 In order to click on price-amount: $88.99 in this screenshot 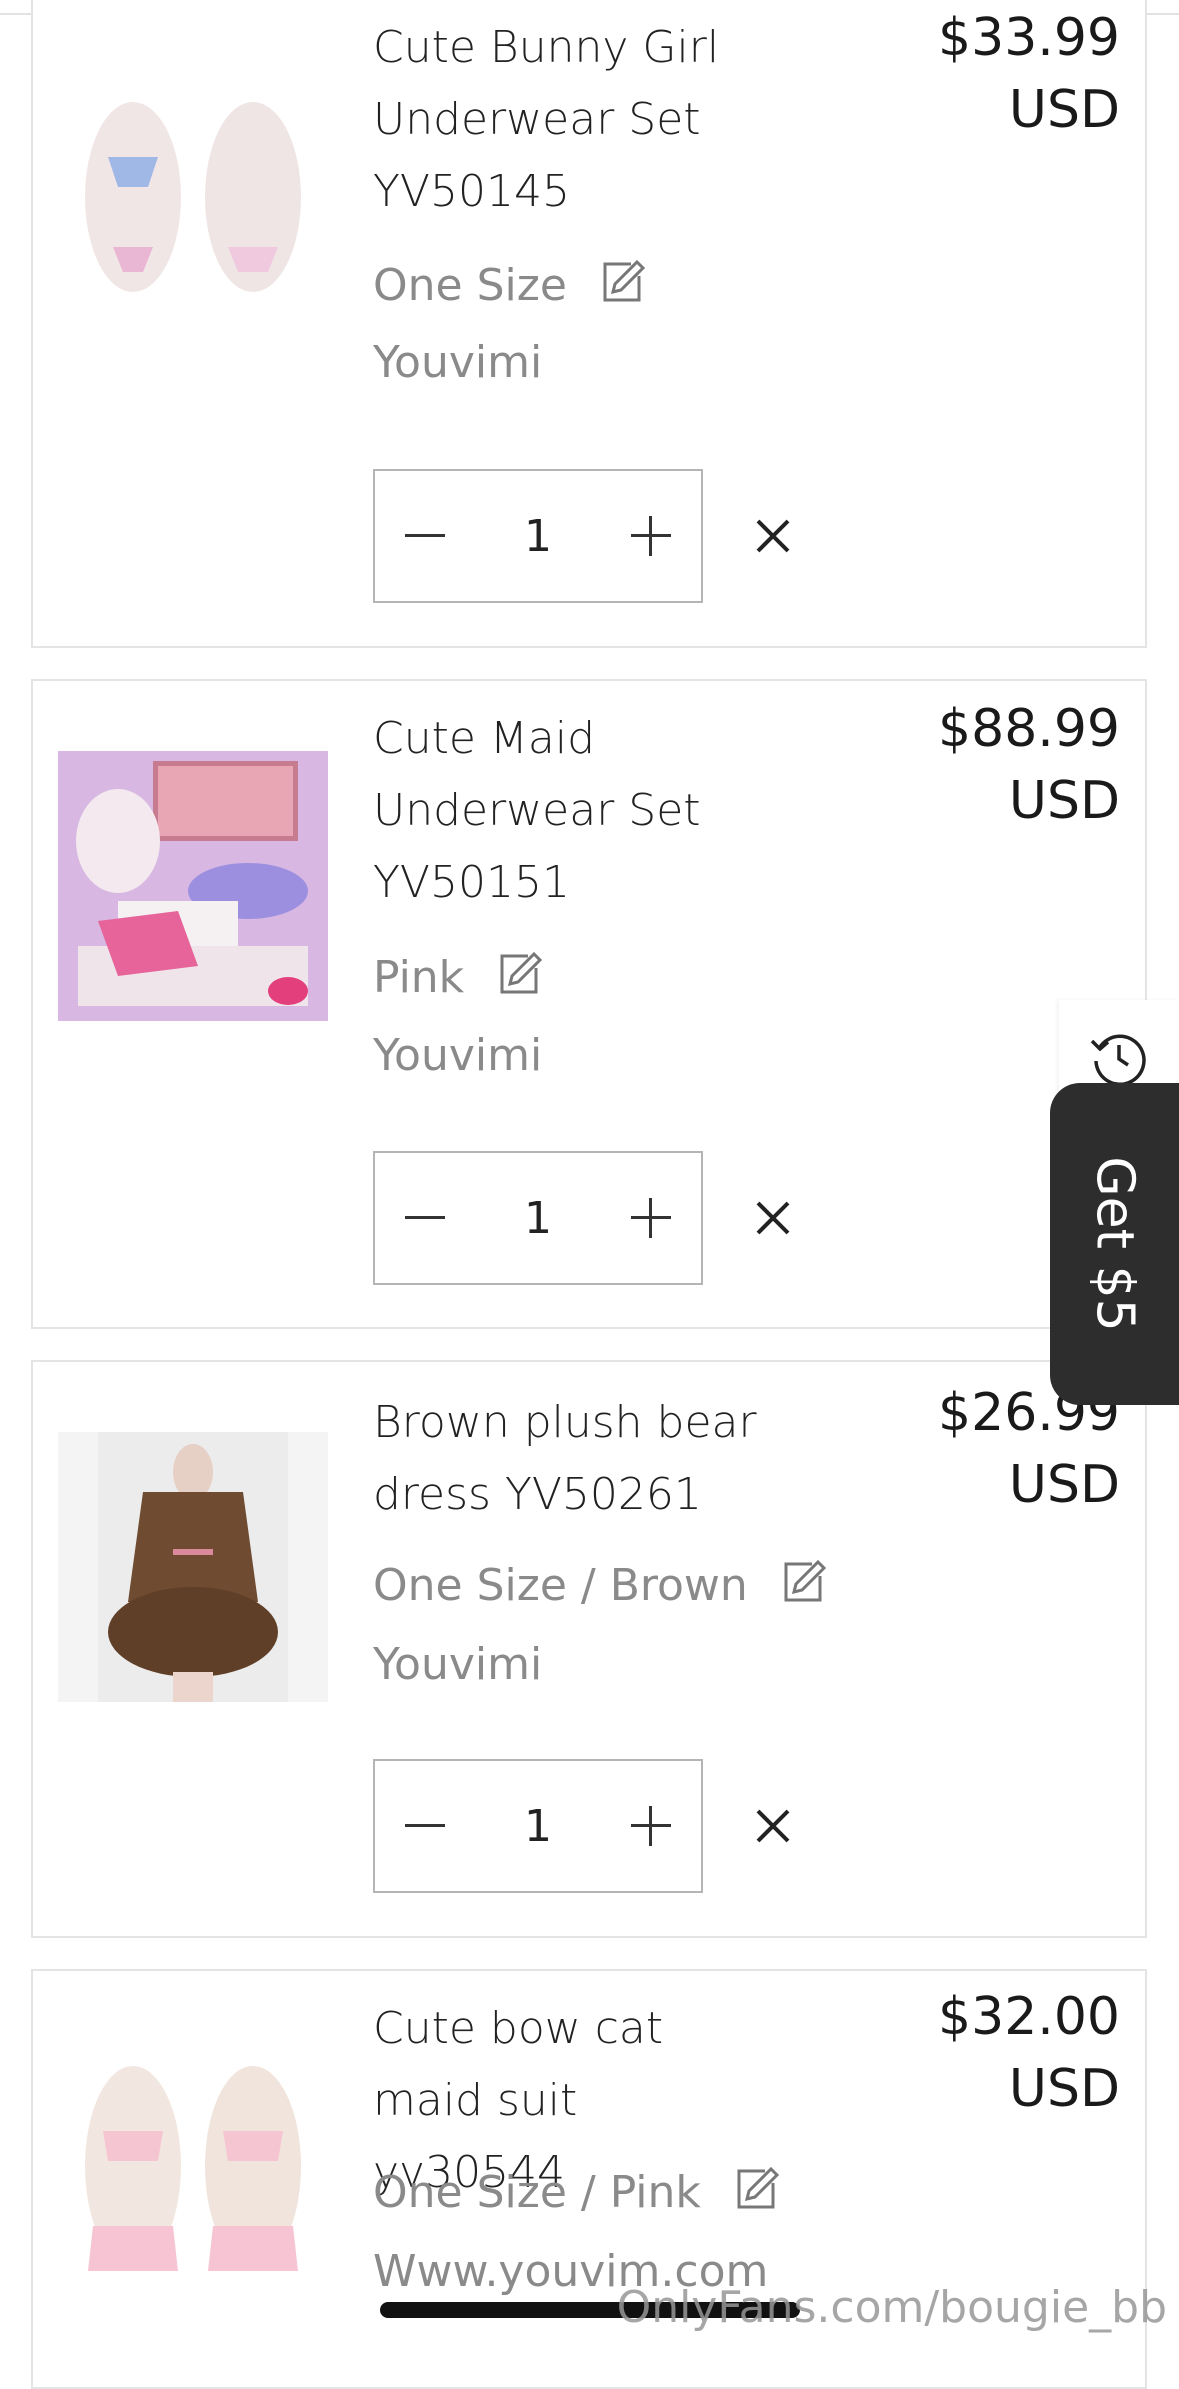, I will do `click(1029, 729)`.